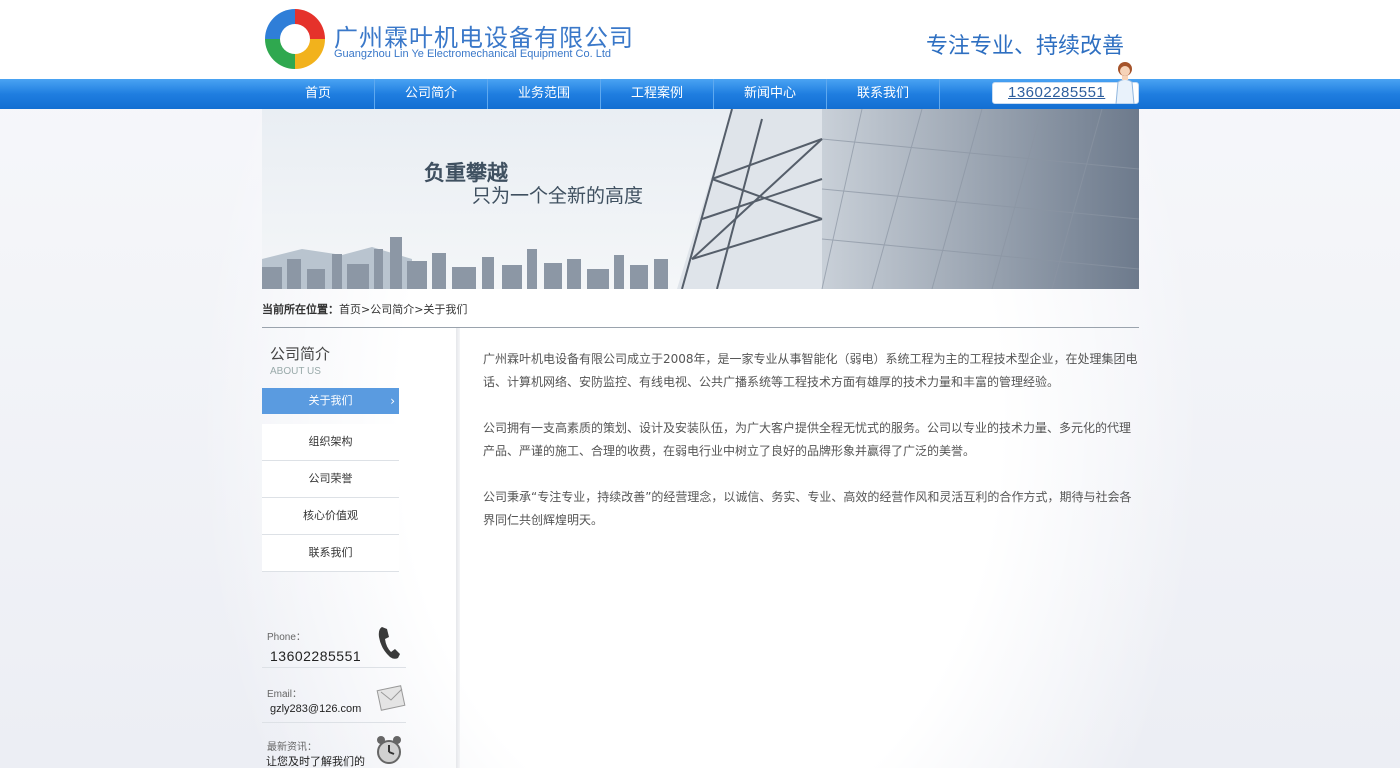  Describe the element at coordinates (286, 637) in the screenshot. I see `contact-phone-label: Phone：` at that location.